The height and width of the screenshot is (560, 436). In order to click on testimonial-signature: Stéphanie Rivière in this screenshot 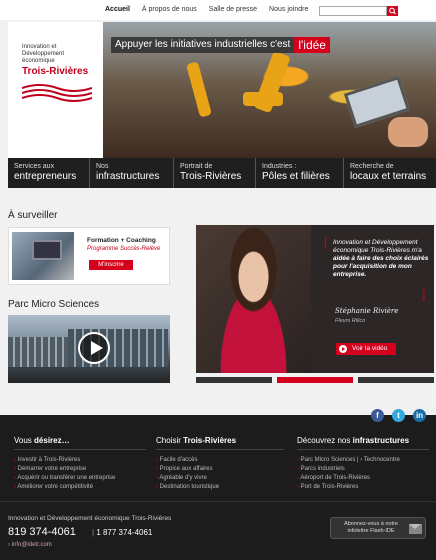, I will do `click(367, 311)`.